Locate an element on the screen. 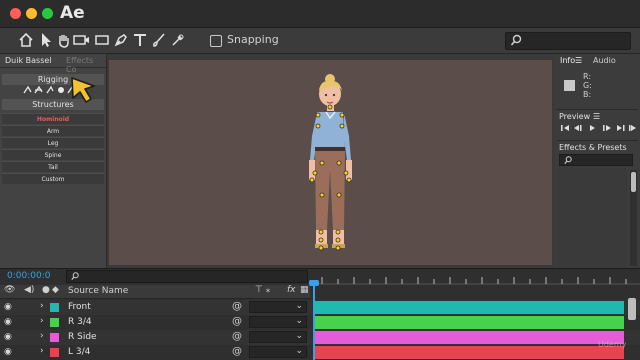 The image size is (640, 360). pen-tool-icon is located at coordinates (121, 41).